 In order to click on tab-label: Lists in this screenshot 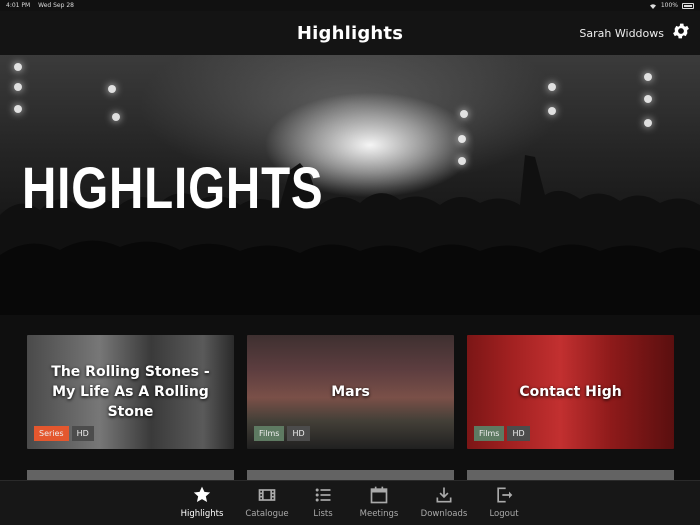, I will do `click(323, 514)`.